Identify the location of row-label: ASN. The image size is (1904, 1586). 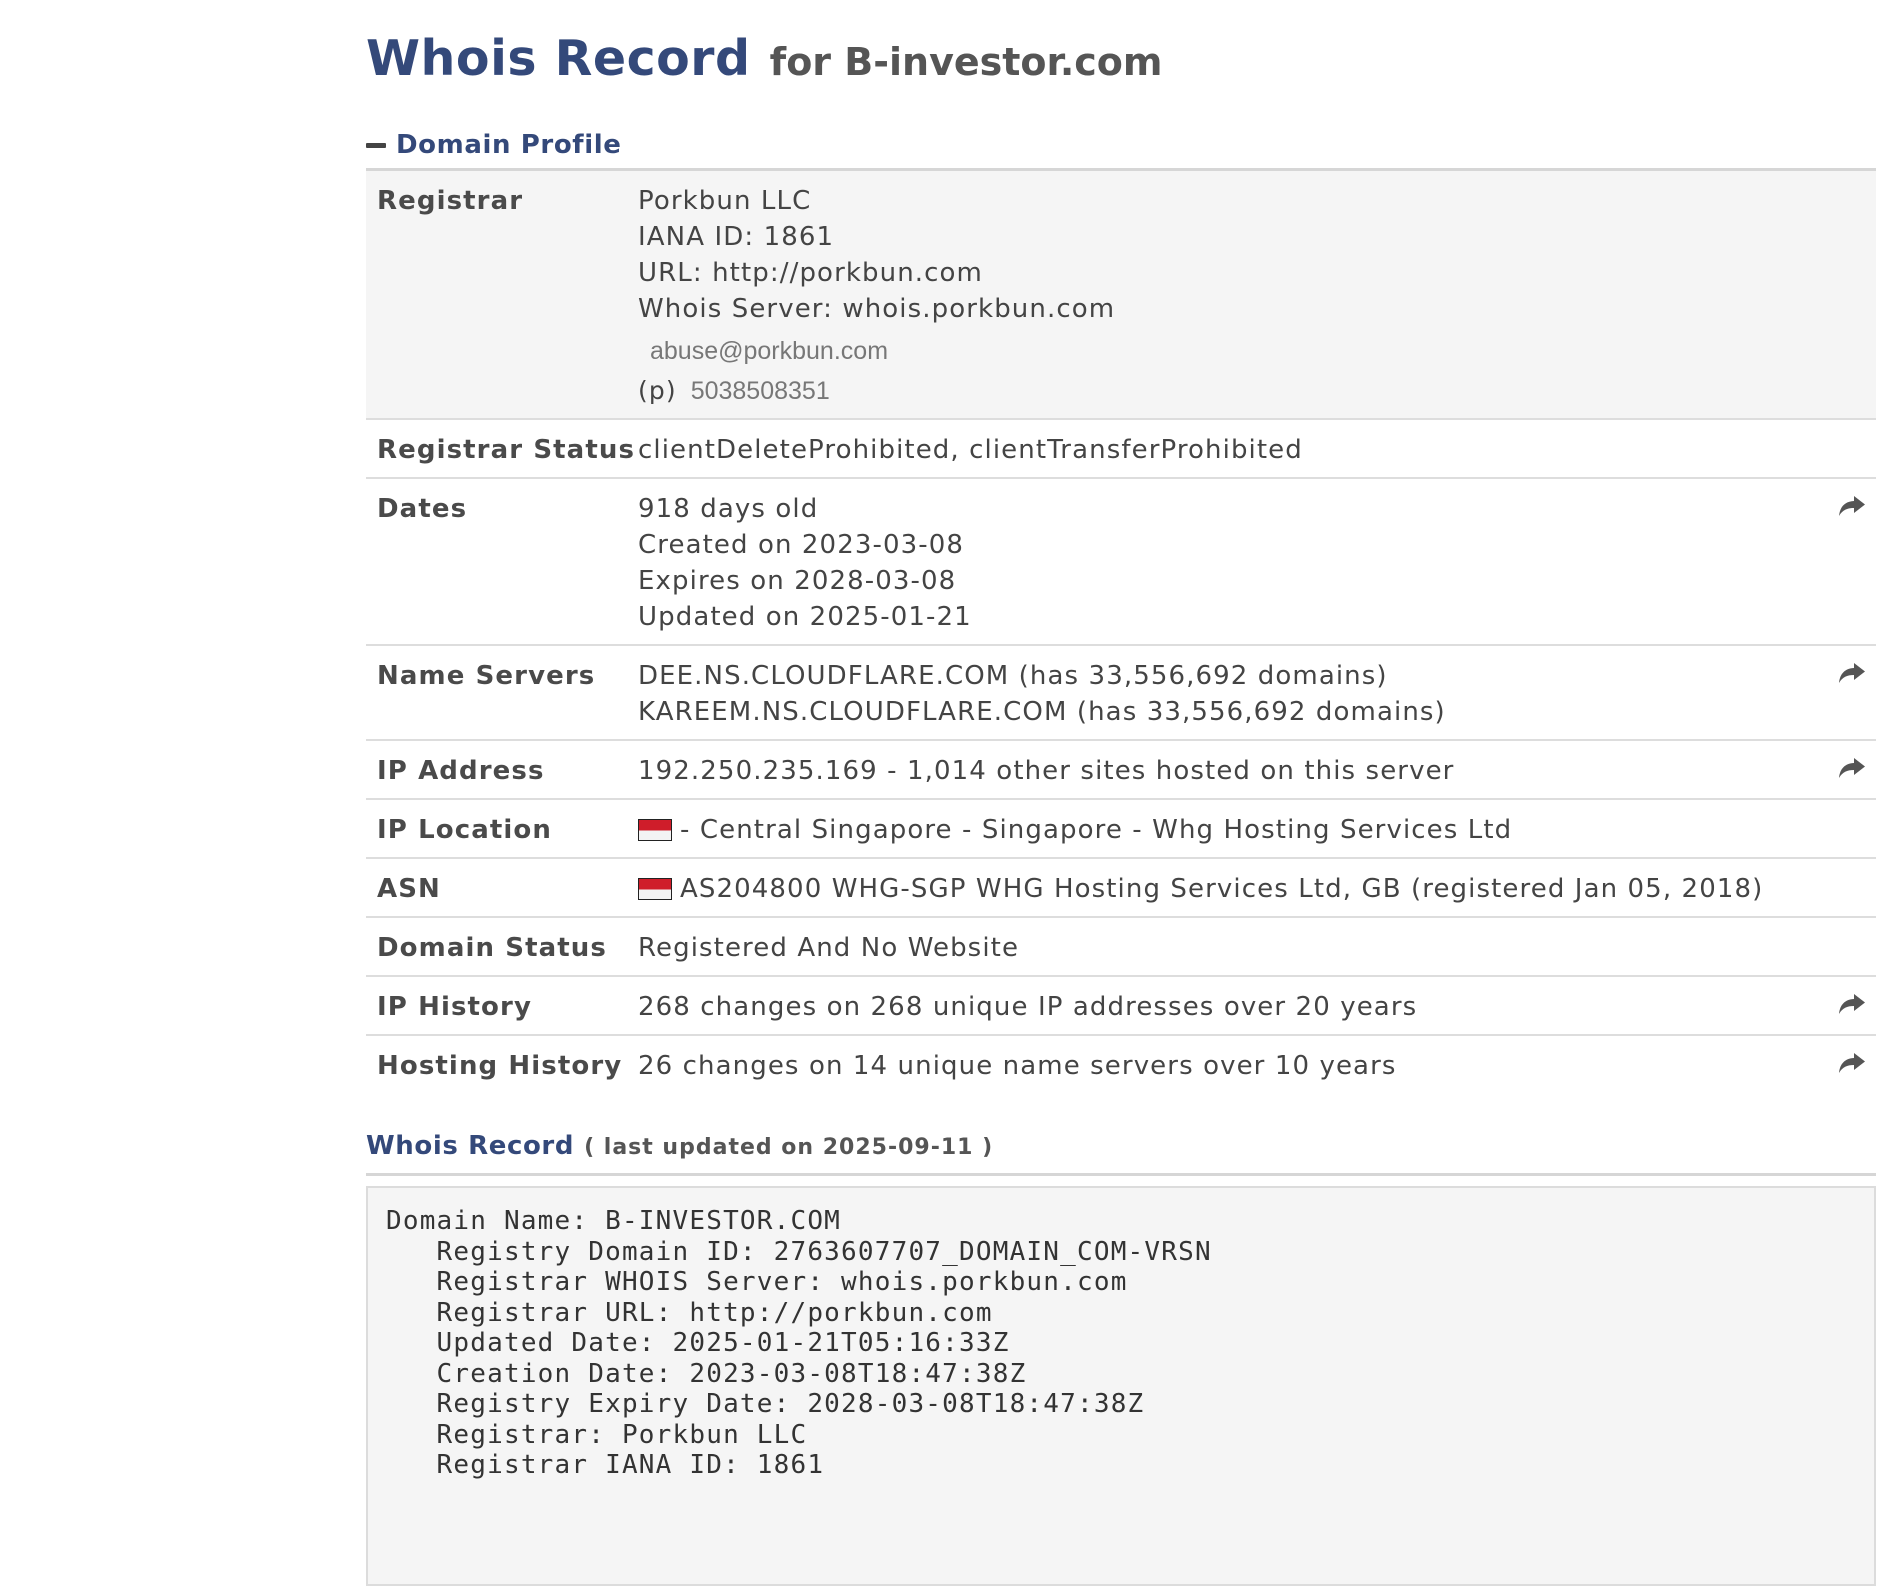
(409, 889).